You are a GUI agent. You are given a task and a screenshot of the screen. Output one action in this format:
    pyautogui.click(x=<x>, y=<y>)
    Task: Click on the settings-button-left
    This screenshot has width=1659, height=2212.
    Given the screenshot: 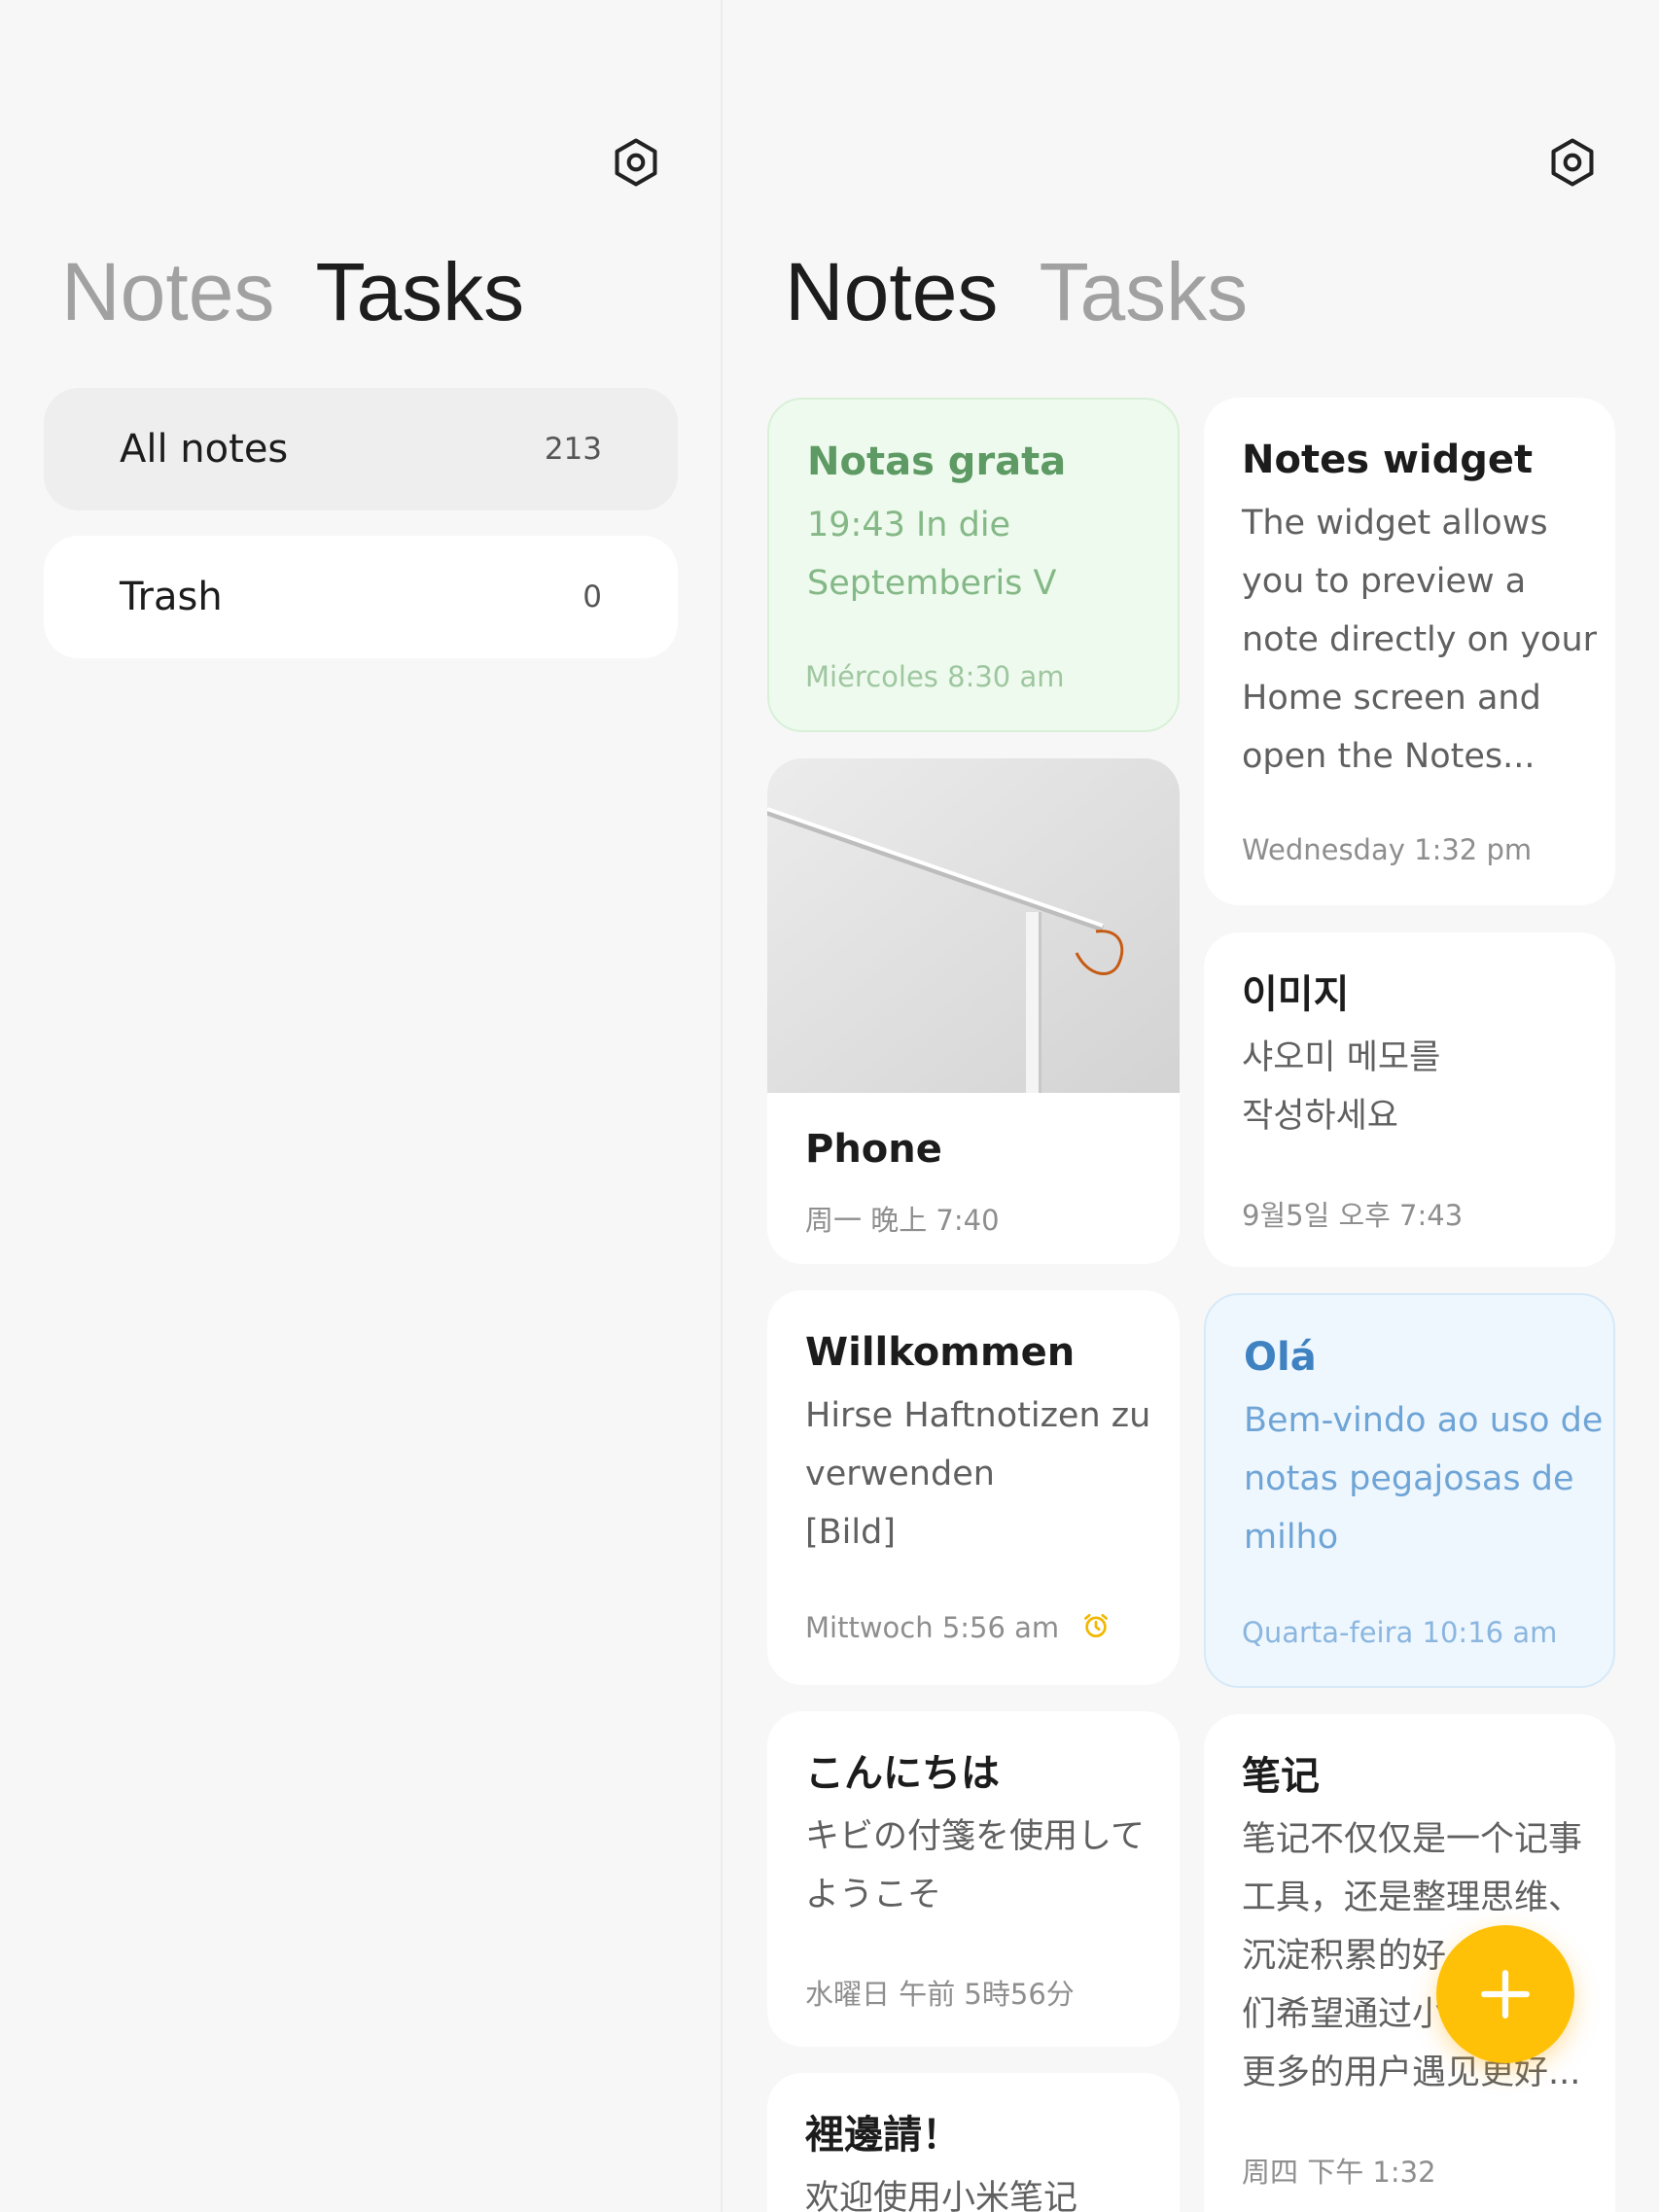 What is the action you would take?
    pyautogui.click(x=636, y=162)
    